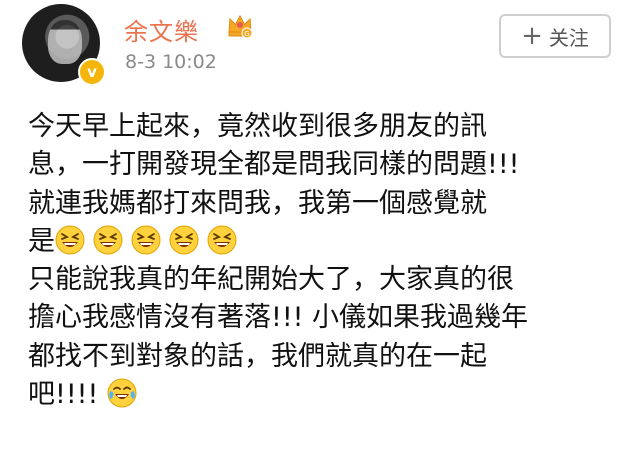 The image size is (640, 451). I want to click on tears-of-joy-emoji, so click(122, 393).